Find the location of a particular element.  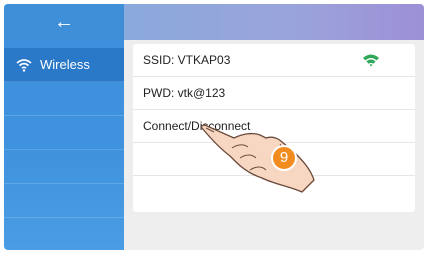

back-arrow-icon: ← is located at coordinates (64, 22).